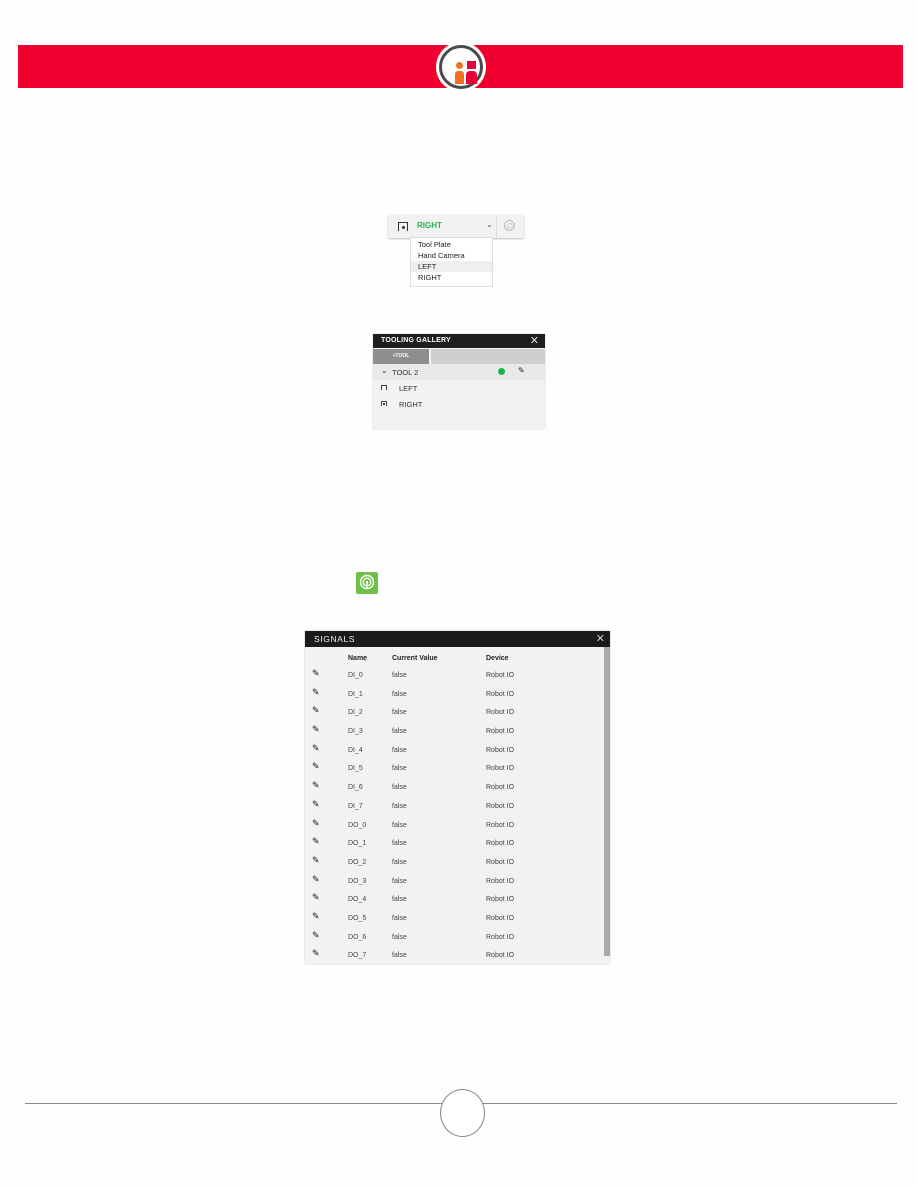  I want to click on frame-selected-value: RIGHT, so click(429, 225).